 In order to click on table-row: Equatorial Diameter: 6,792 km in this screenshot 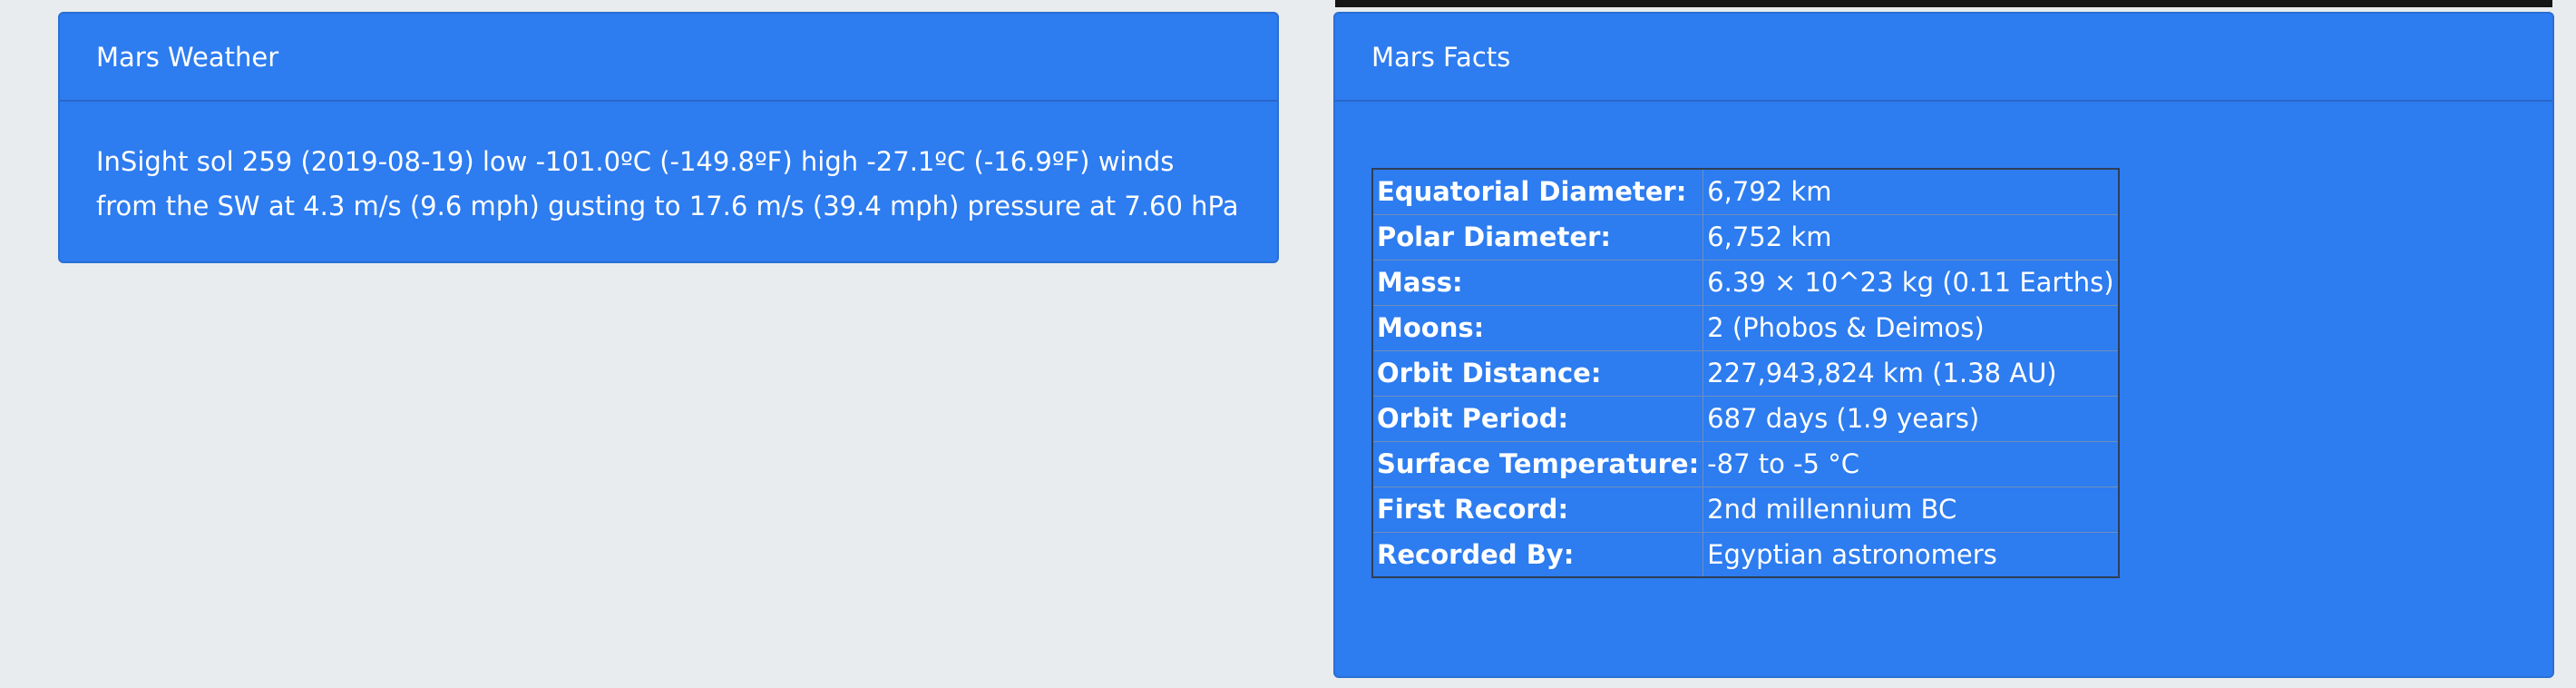, I will do `click(1745, 191)`.